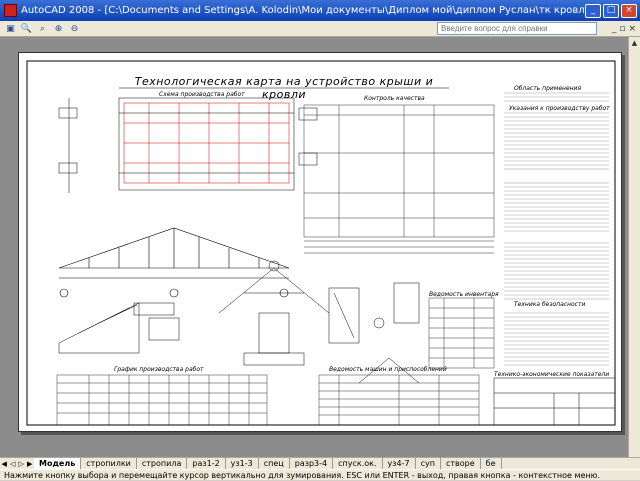 This screenshot has width=640, height=481. What do you see at coordinates (399, 179) in the screenshot?
I see `quality-control-table` at bounding box center [399, 179].